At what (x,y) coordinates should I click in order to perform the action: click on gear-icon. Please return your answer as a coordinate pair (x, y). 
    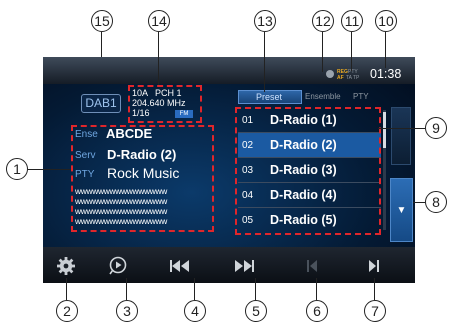
    Looking at the image, I should click on (66, 266).